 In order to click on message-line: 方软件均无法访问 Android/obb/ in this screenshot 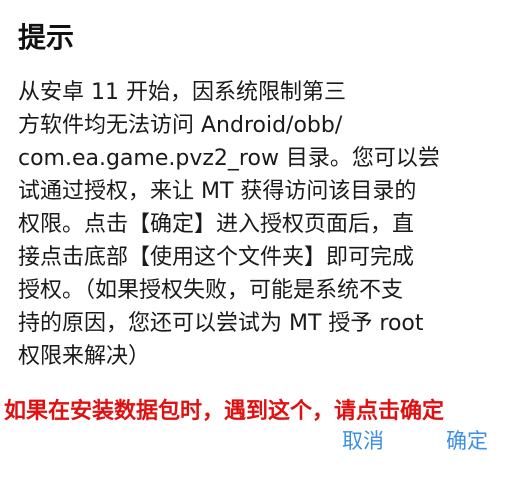, I will do `click(180, 125)`.